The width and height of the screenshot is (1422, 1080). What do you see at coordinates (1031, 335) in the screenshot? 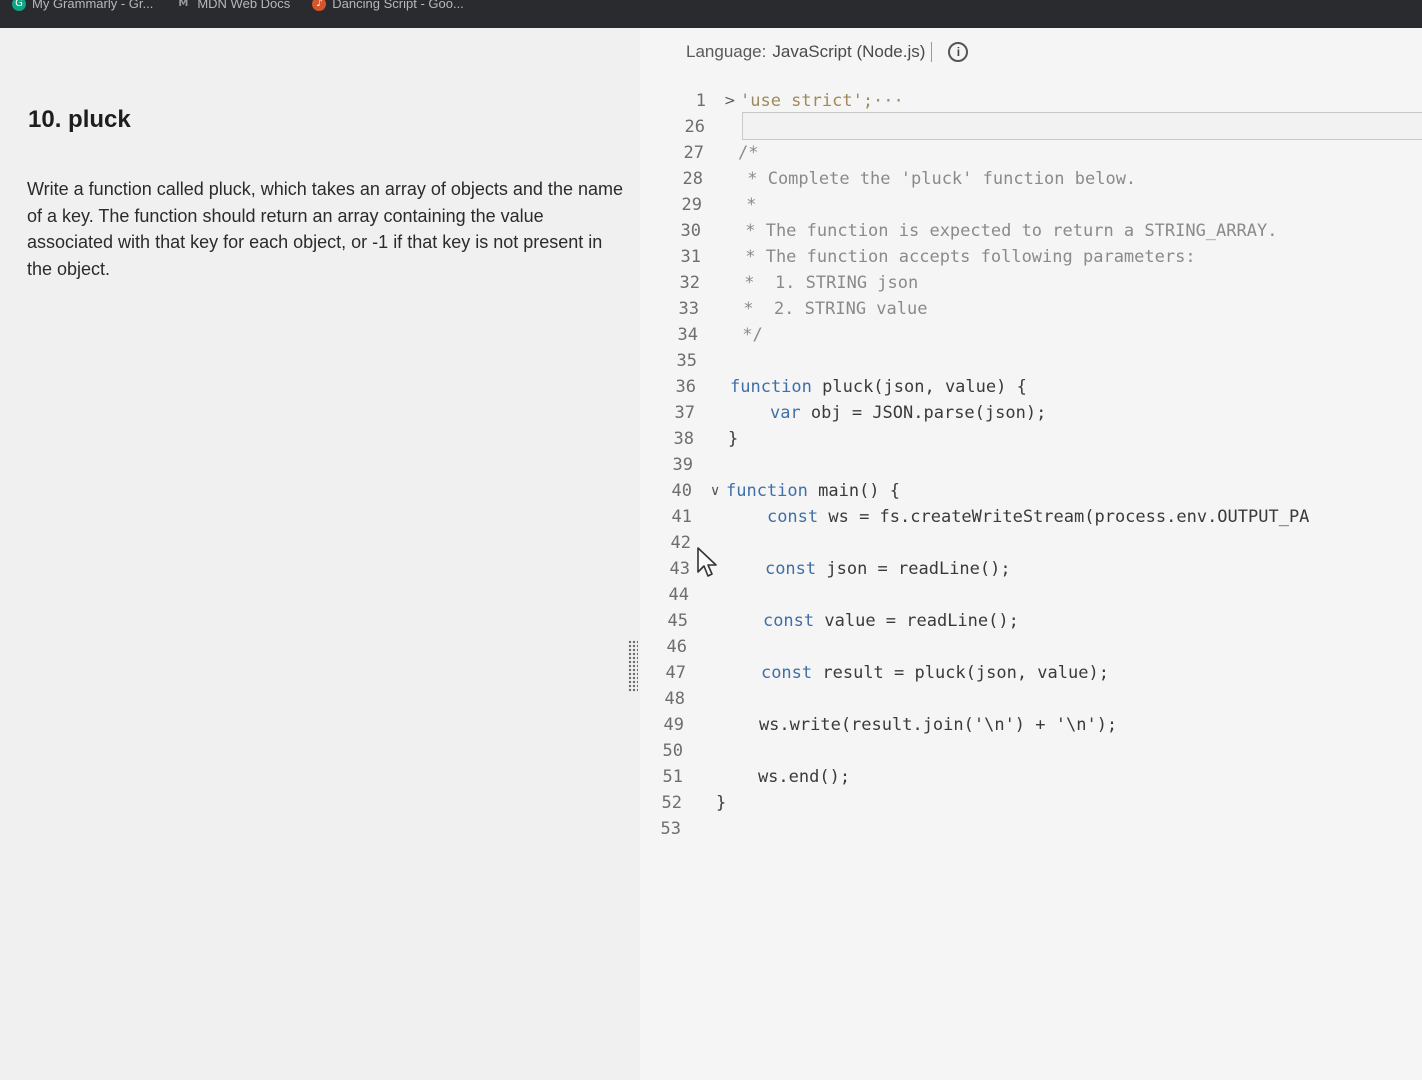
I see `code-line: 34 */` at bounding box center [1031, 335].